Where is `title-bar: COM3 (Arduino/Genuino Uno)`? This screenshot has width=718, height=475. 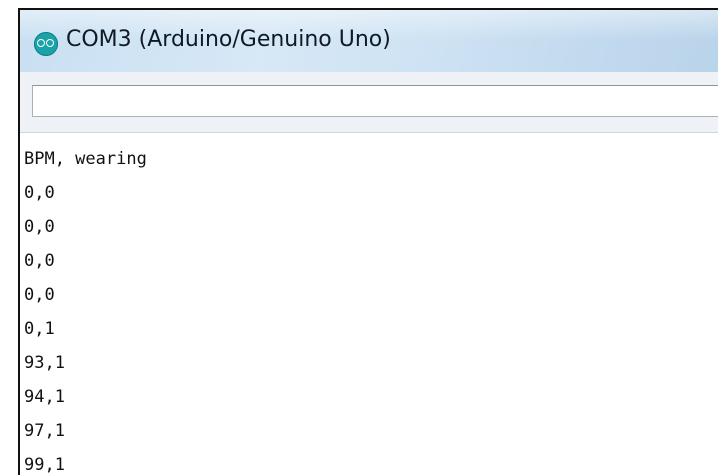 title-bar: COM3 (Arduino/Genuino Uno) is located at coordinates (369, 41).